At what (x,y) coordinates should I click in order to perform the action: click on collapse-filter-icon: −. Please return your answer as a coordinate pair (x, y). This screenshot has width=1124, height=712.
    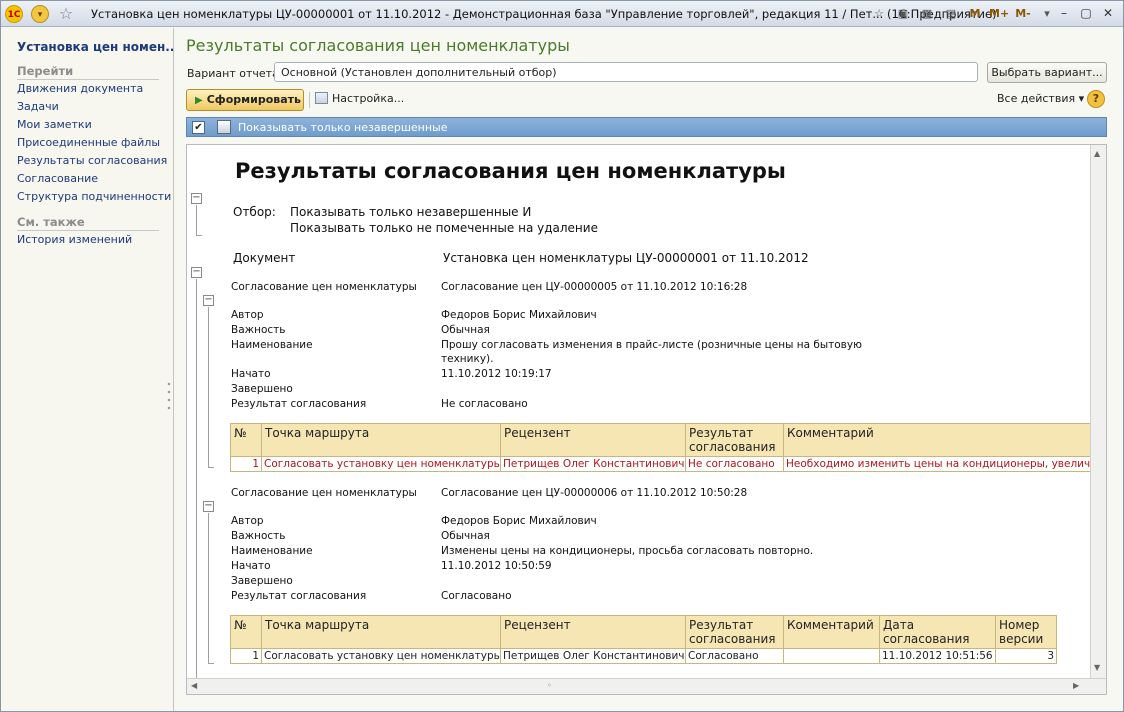
    Looking at the image, I should click on (196, 198).